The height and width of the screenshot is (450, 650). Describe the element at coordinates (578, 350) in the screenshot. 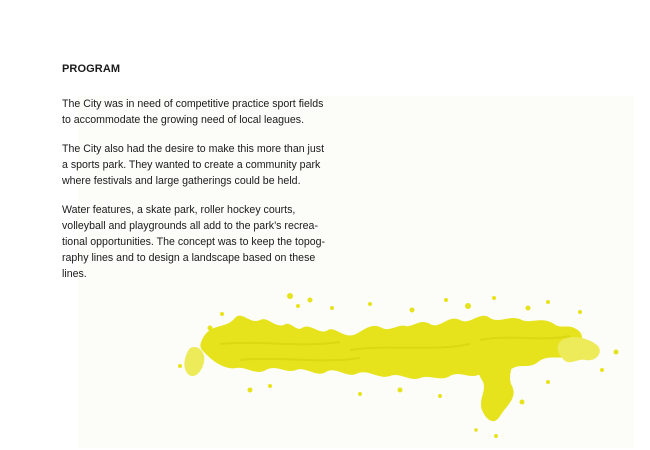

I see `paint-stroke-far-right` at that location.